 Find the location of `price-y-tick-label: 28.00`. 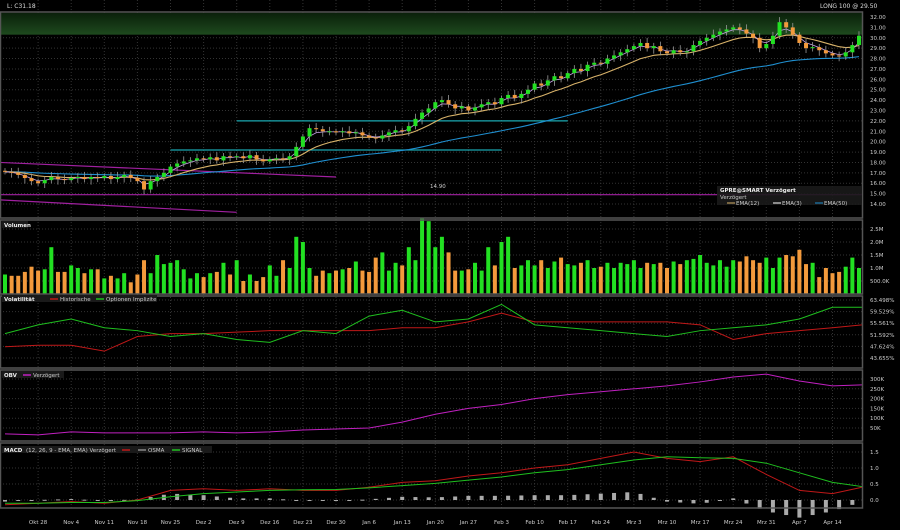

price-y-tick-label: 28.00 is located at coordinates (878, 60).